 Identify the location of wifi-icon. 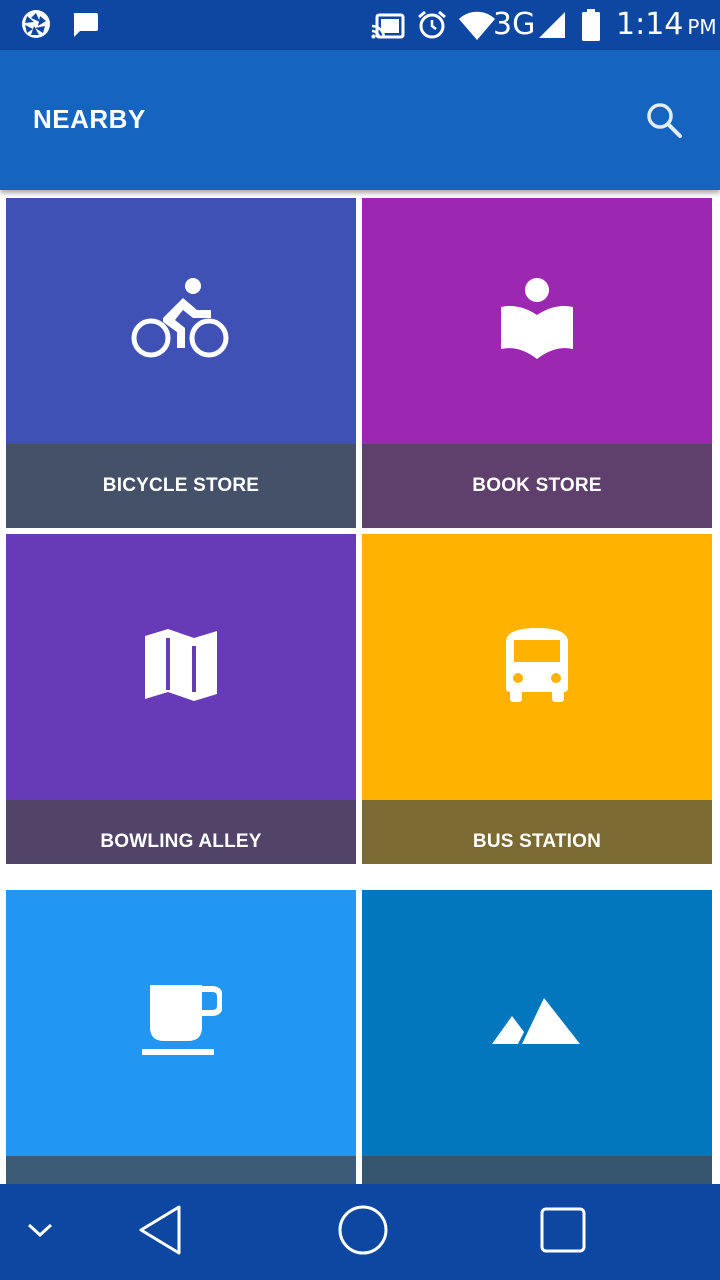
(477, 28).